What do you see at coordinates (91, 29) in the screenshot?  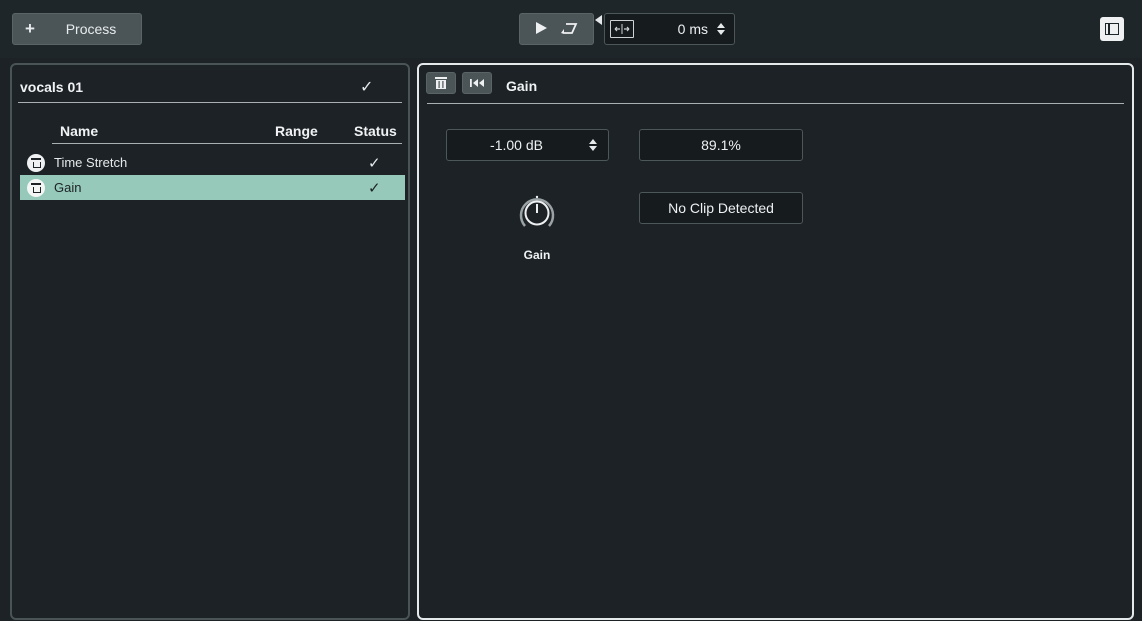 I see `process-label: Process` at bounding box center [91, 29].